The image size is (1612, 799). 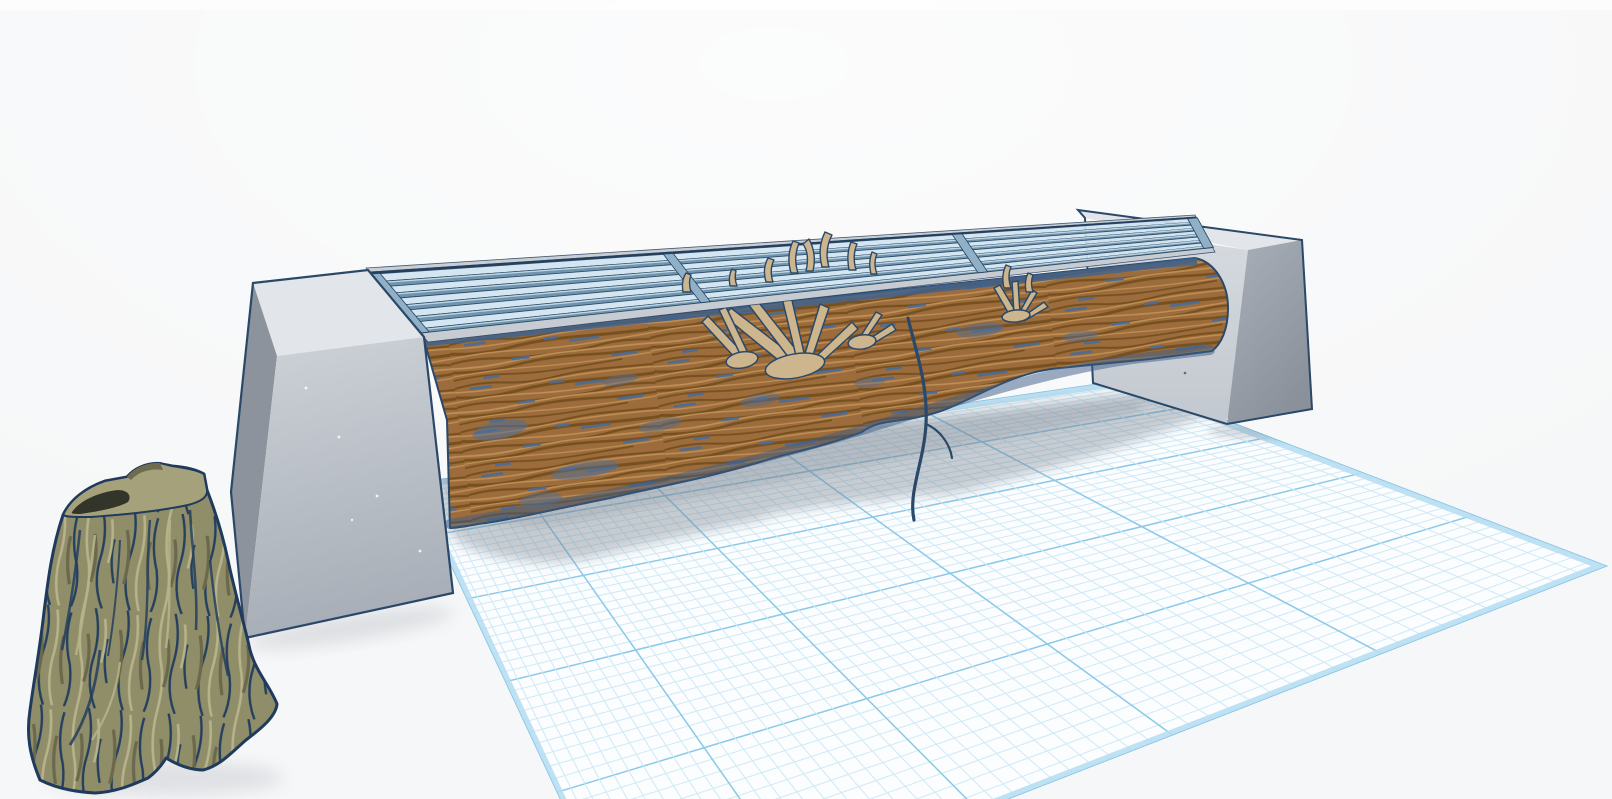 What do you see at coordinates (1185, 373) in the screenshot?
I see `right-support-speck` at bounding box center [1185, 373].